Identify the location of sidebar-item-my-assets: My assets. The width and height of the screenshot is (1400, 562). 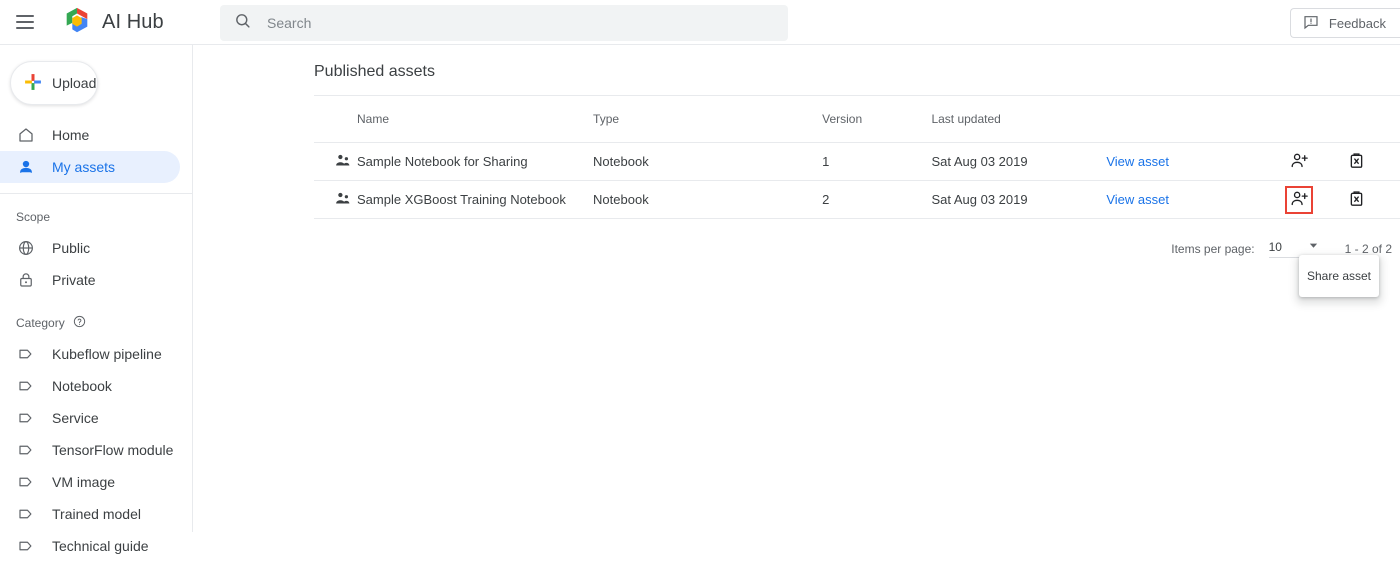
(90, 167).